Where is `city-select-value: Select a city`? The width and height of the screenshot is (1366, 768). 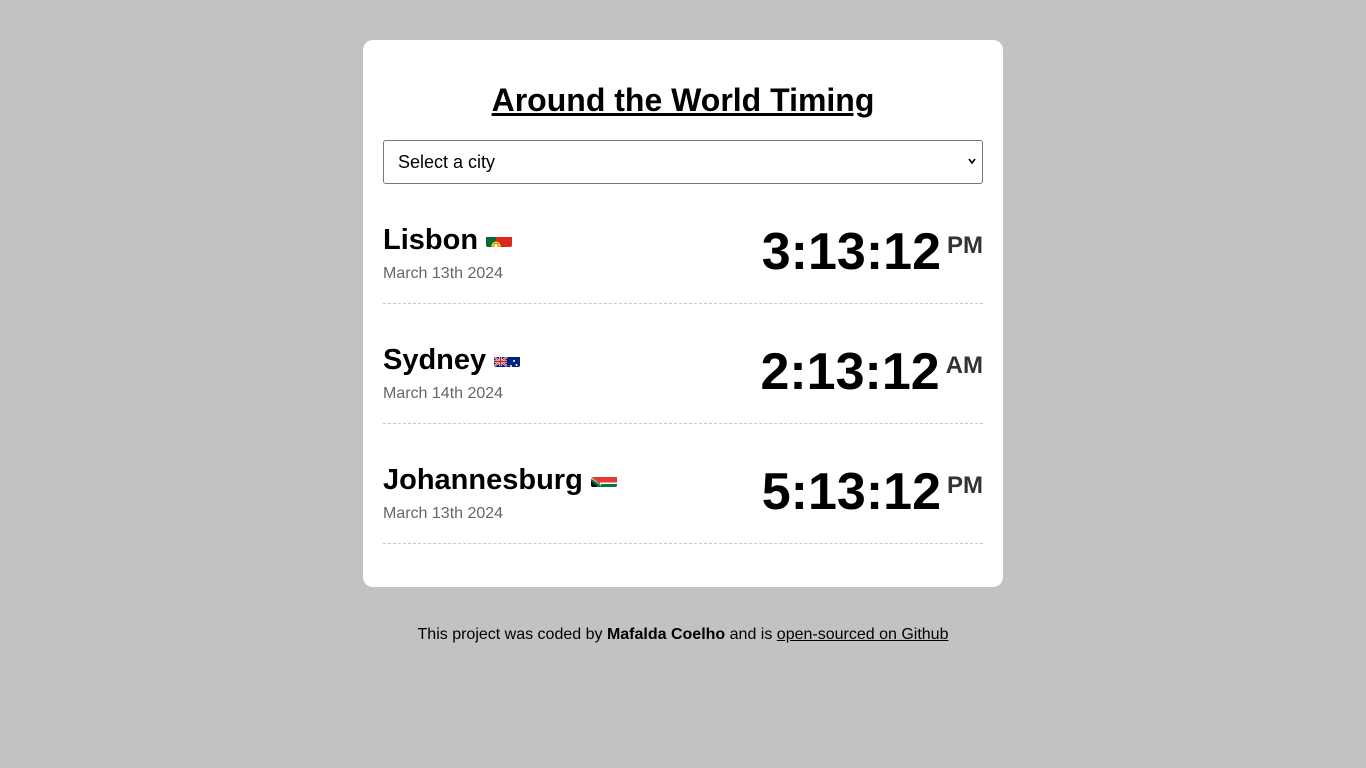 city-select-value: Select a city is located at coordinates (447, 162).